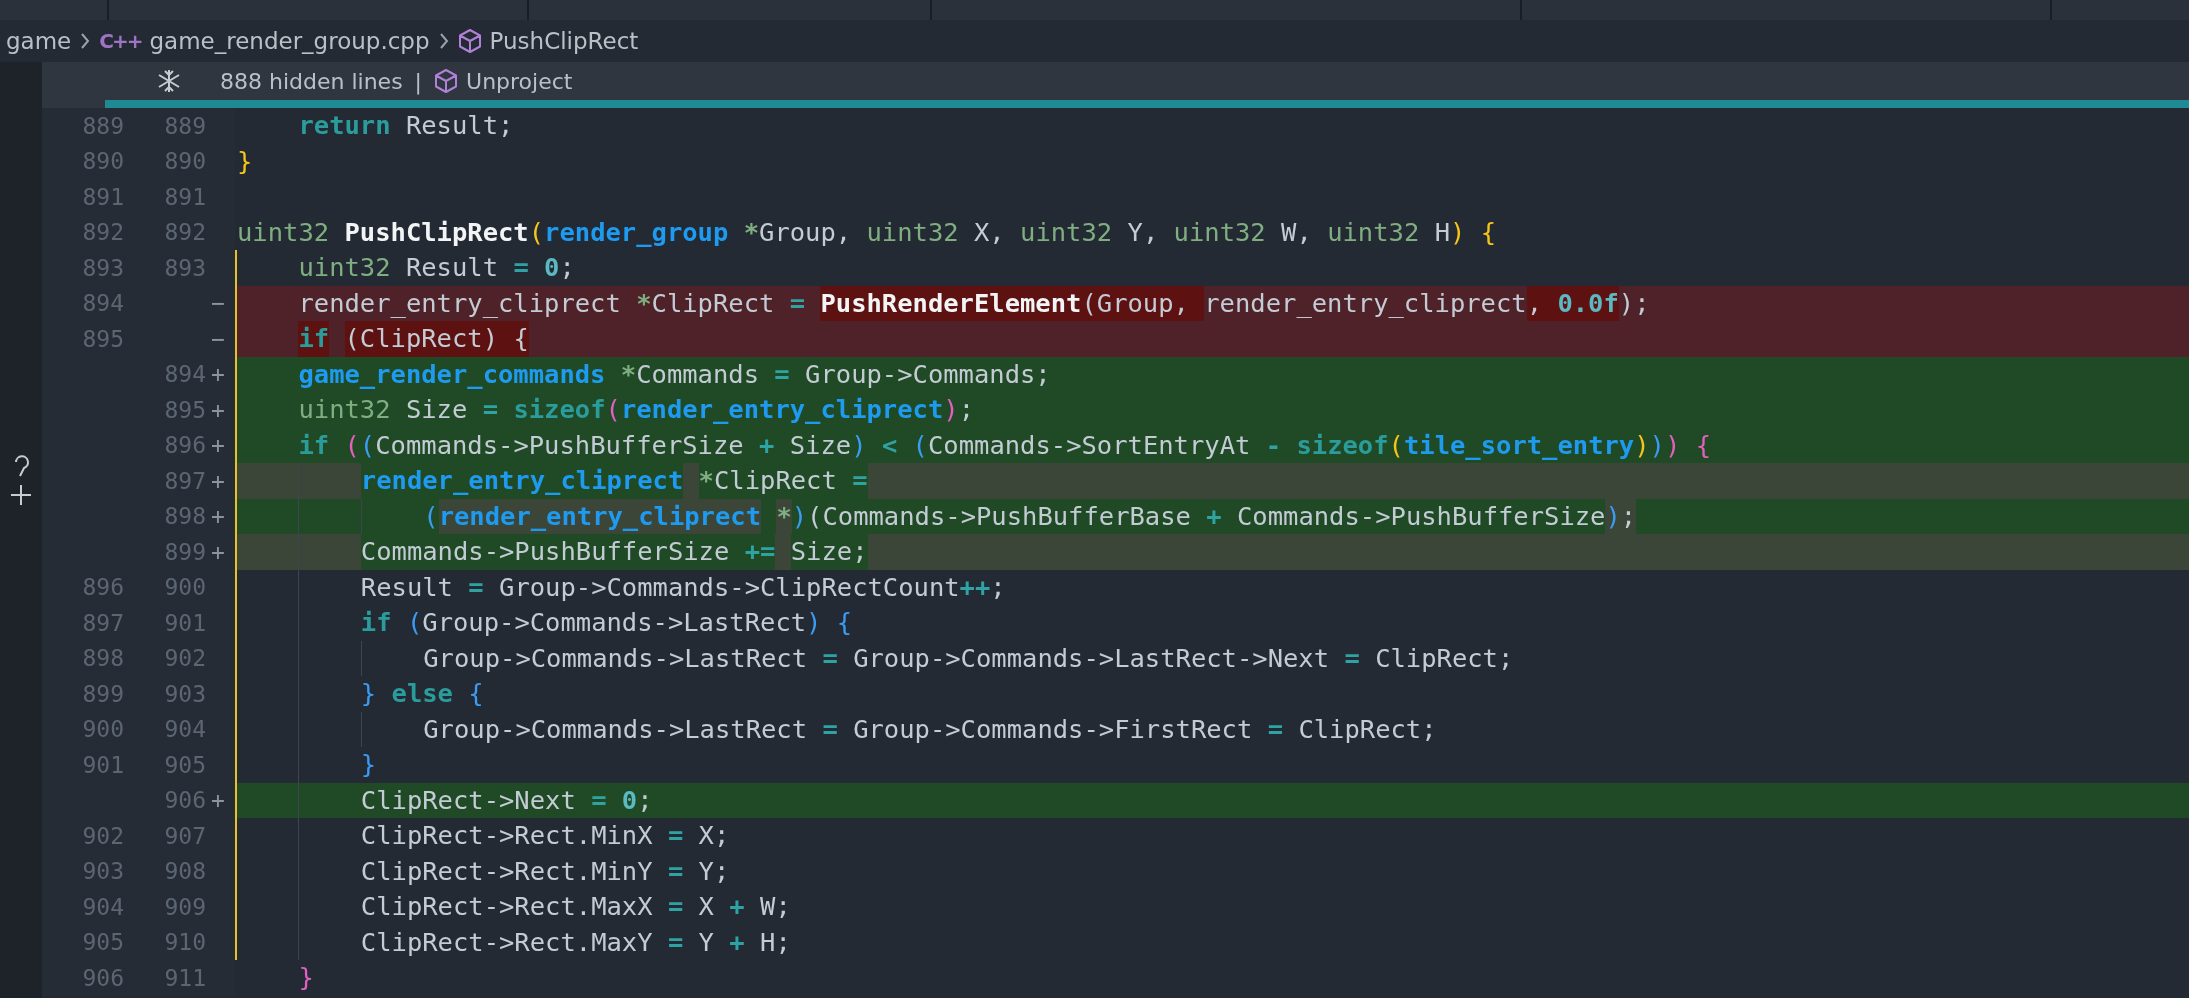 This screenshot has width=2189, height=998. I want to click on line-number: 911, so click(184, 978).